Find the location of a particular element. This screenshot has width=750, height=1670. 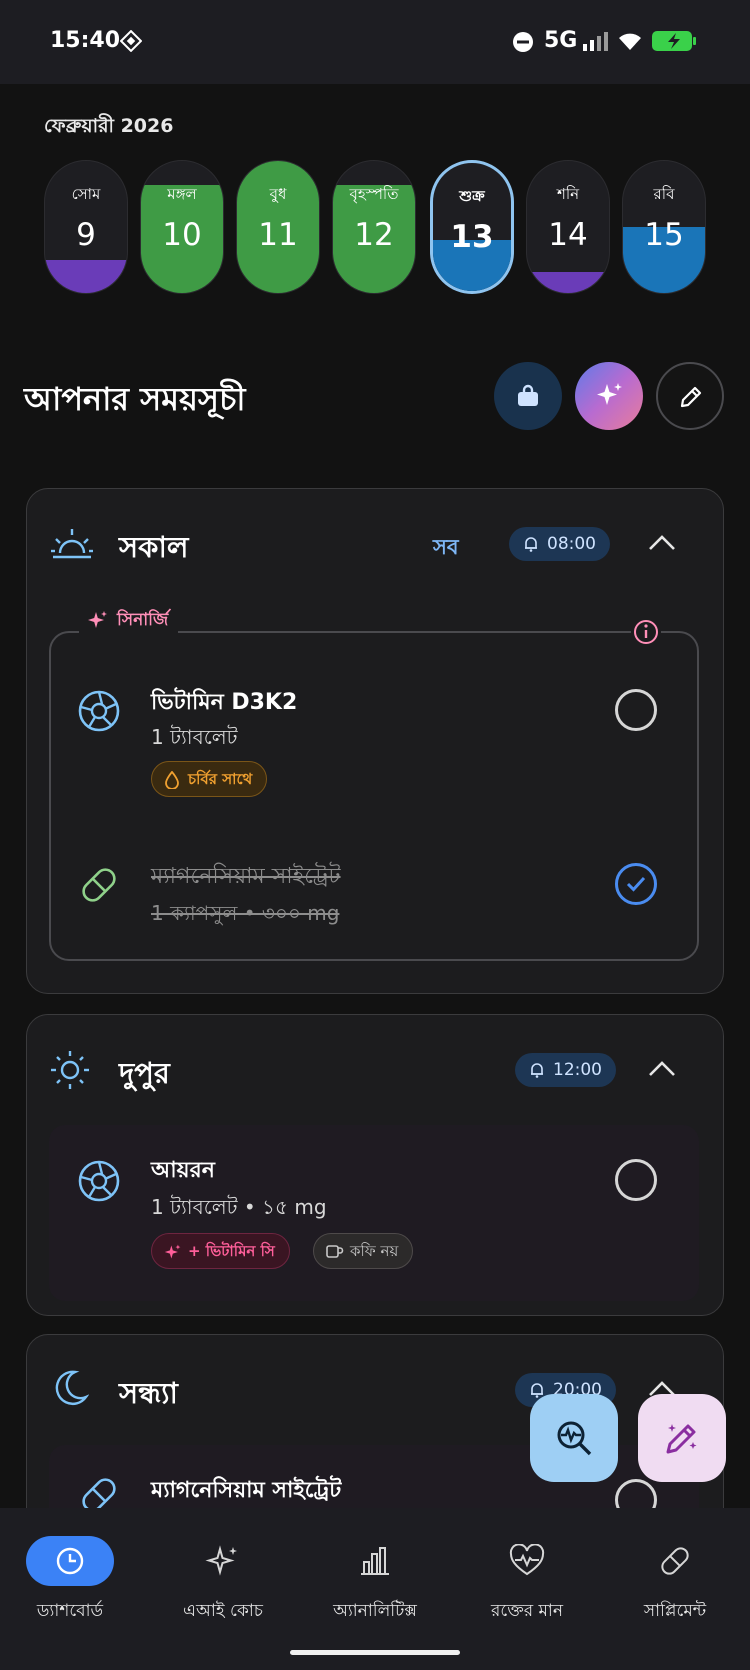

nav-blood-values: রক্তের মান is located at coordinates (527, 1586).